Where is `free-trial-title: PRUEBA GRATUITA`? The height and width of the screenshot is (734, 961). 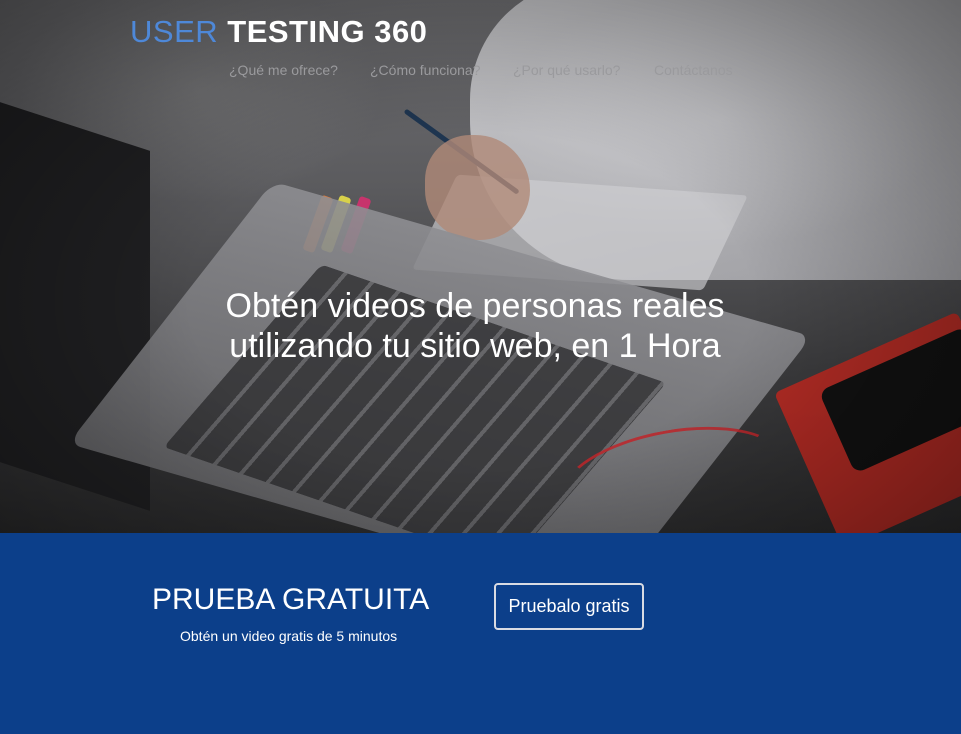 free-trial-title: PRUEBA GRATUITA is located at coordinates (291, 599).